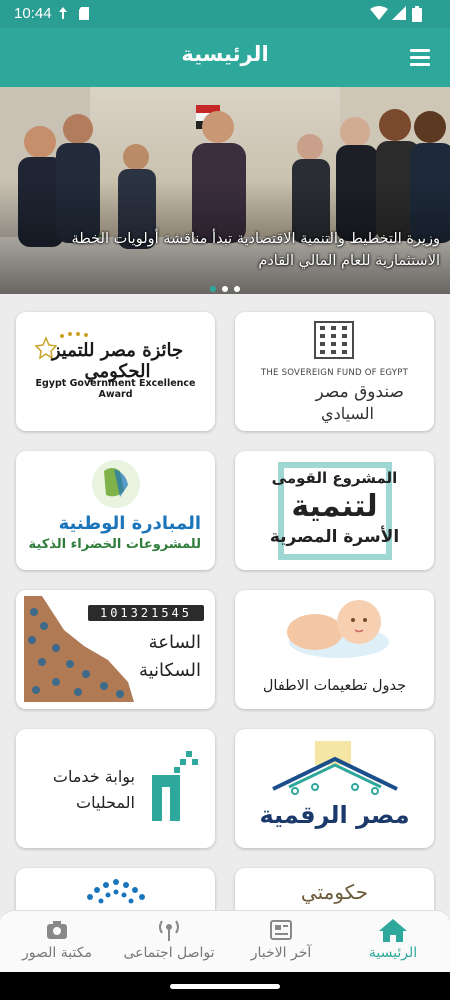  I want to click on card-local-services: بوابة خدمات المحليات, so click(115, 788).